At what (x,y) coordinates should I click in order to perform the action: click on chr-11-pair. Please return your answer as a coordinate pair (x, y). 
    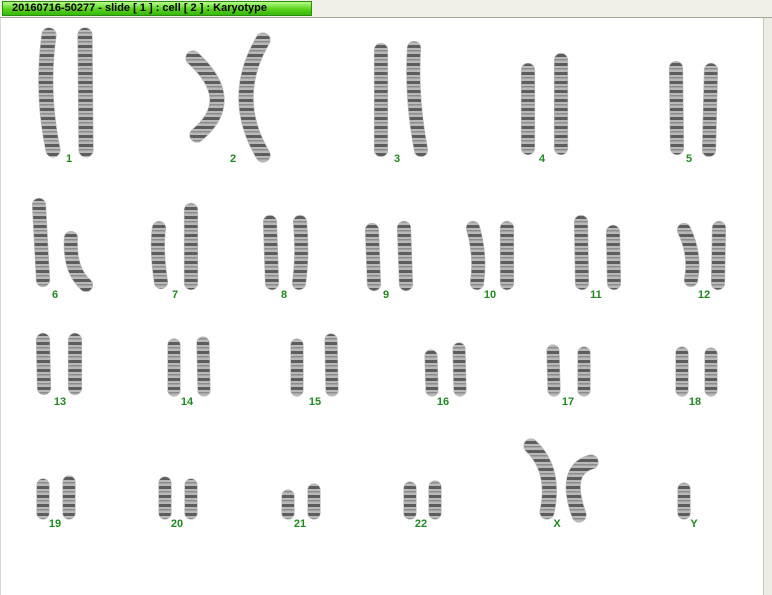
    Looking at the image, I should click on (597, 252).